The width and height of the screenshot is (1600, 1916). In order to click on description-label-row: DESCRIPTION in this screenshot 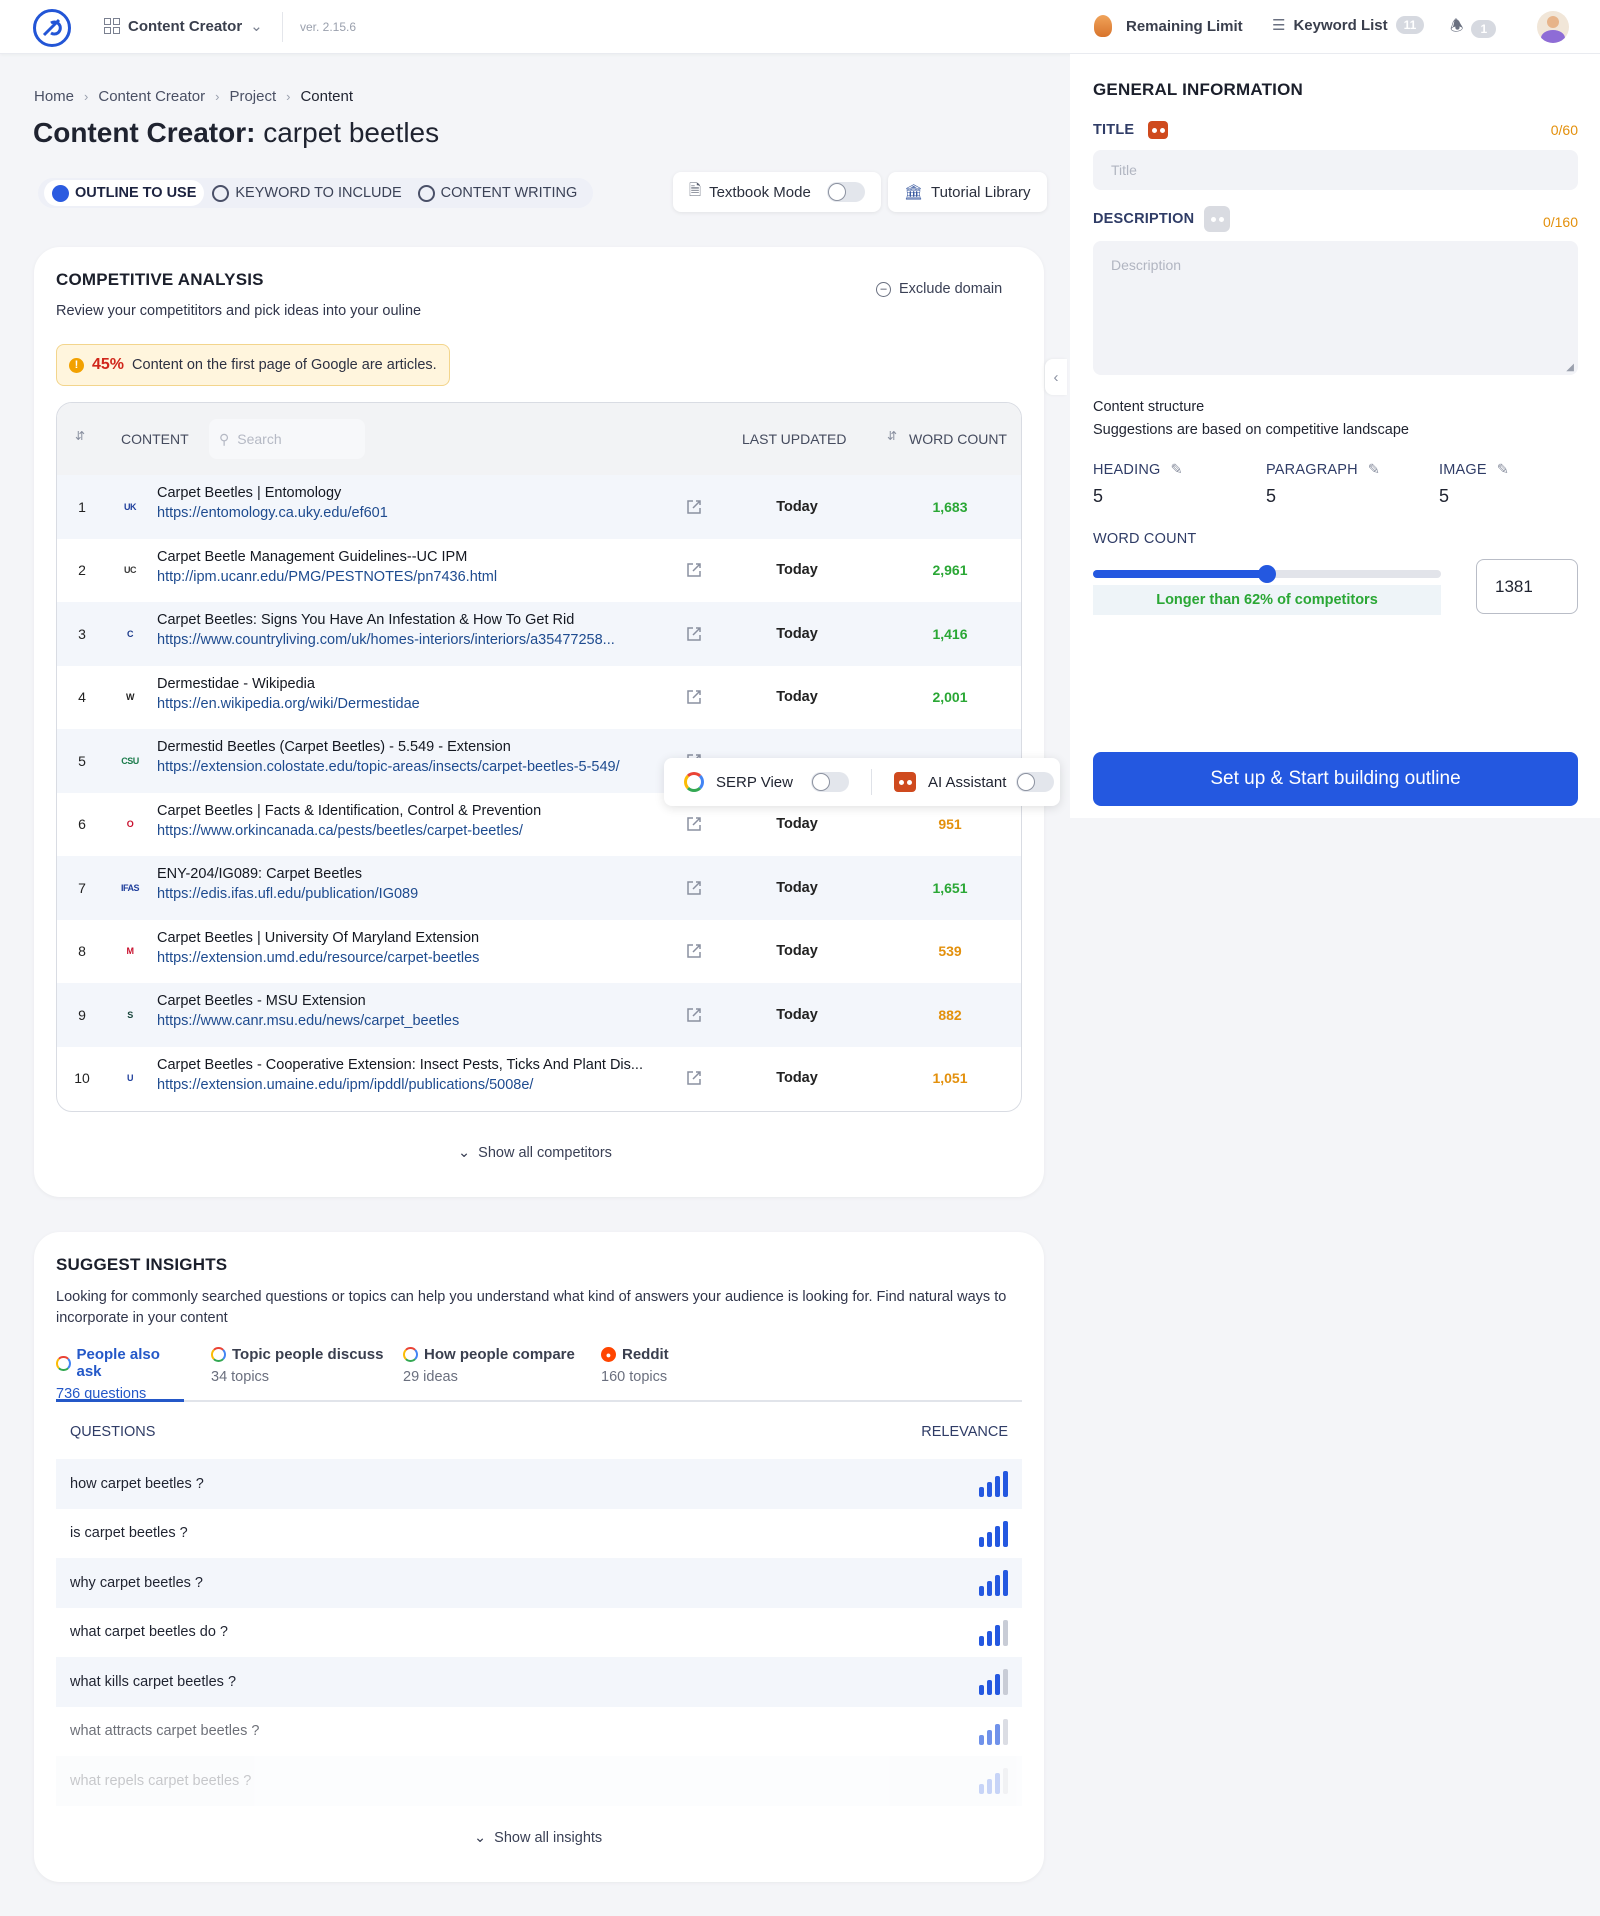, I will do `click(1162, 219)`.